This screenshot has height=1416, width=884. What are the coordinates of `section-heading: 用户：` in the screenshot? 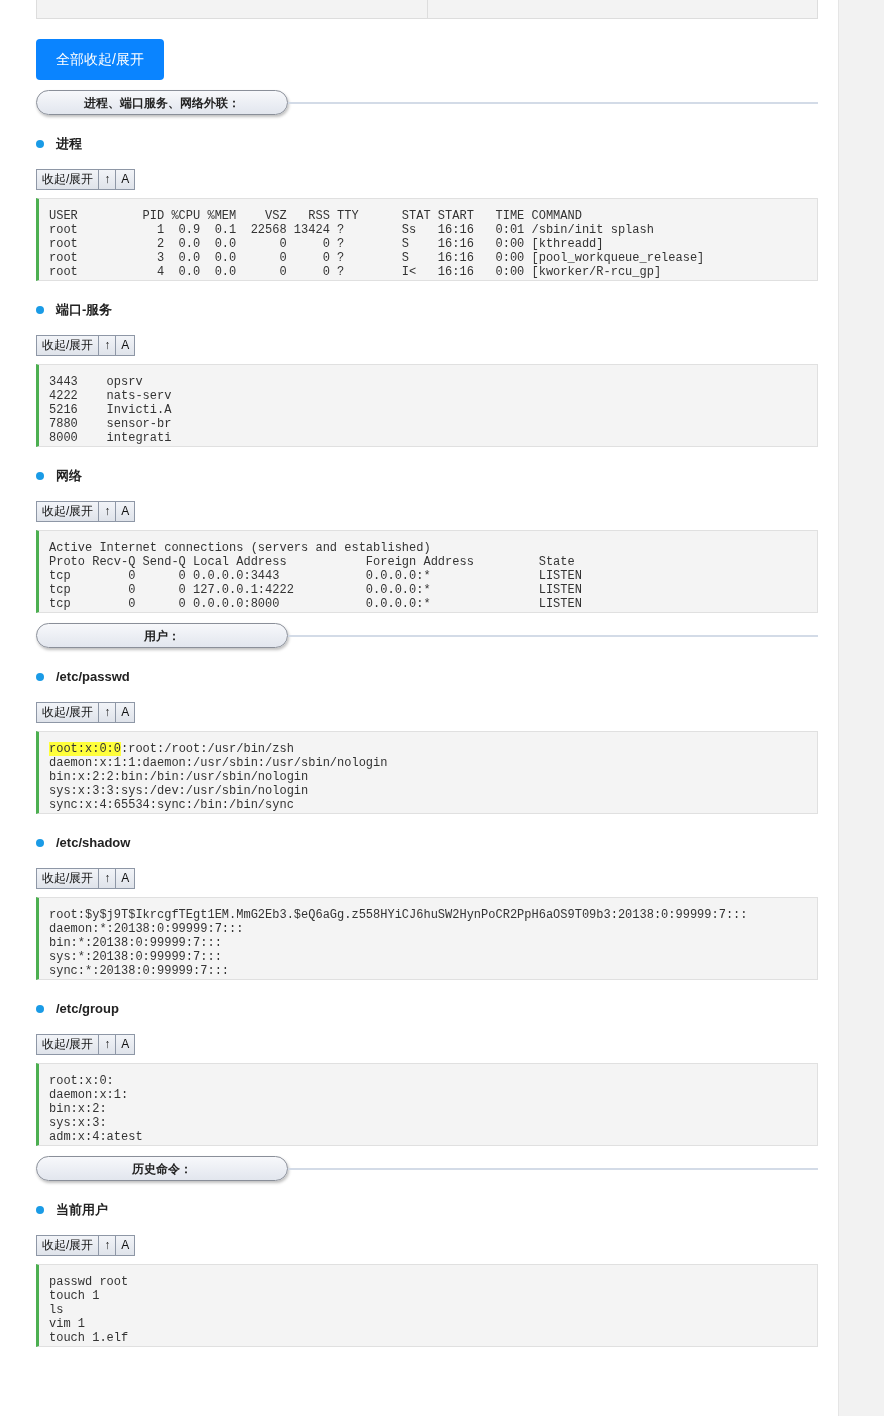 It's located at (162, 635).